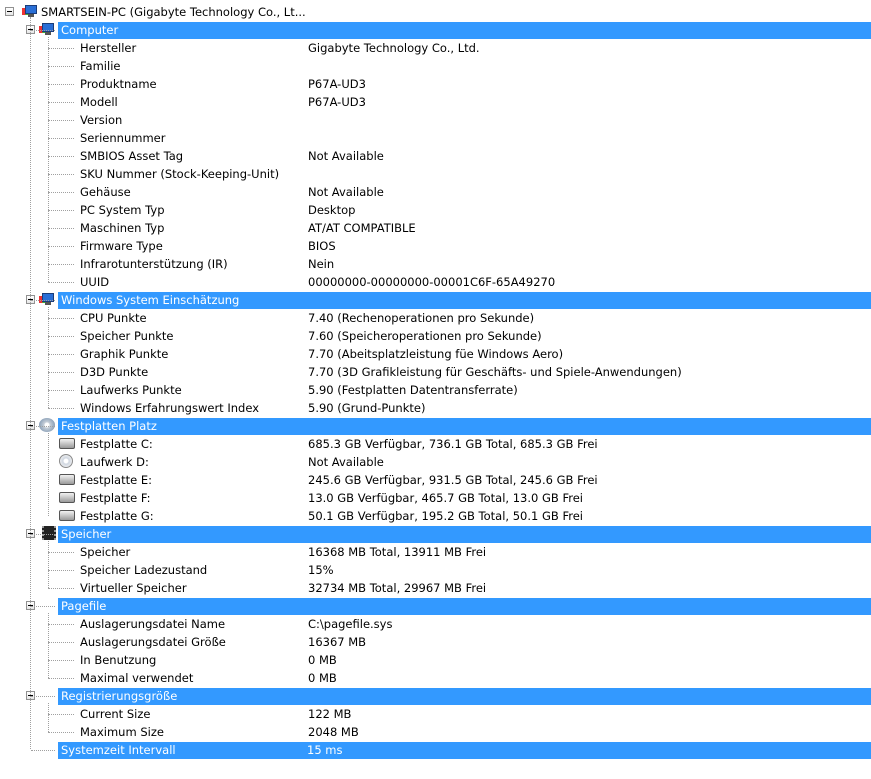  What do you see at coordinates (101, 120) in the screenshot?
I see `item-label: Version` at bounding box center [101, 120].